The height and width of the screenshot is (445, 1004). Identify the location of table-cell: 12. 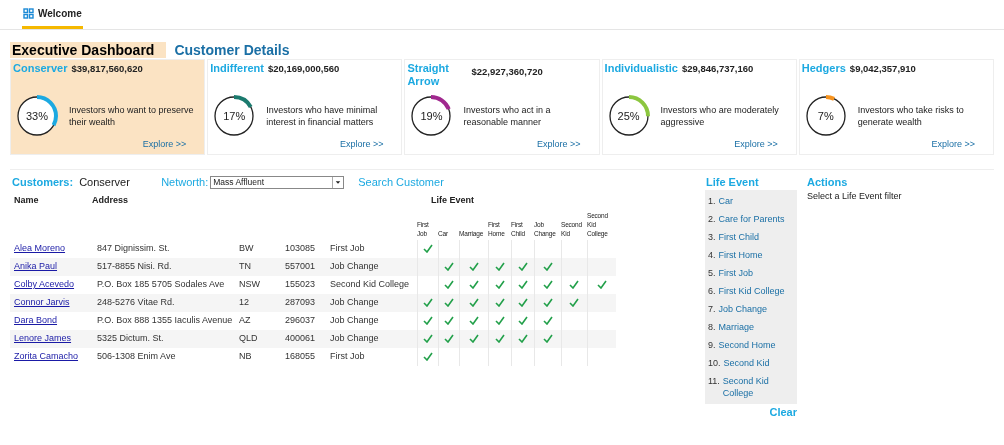
(244, 302).